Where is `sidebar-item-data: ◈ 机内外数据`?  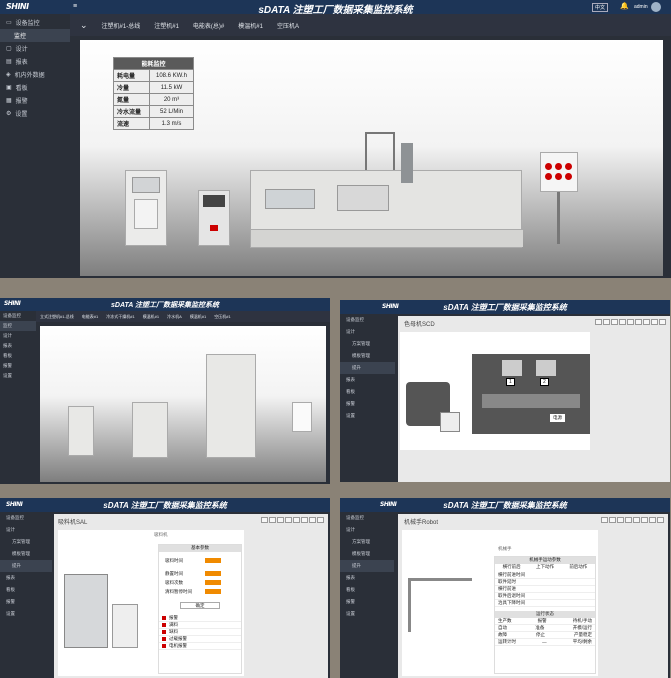
sidebar-item-data: ◈ 机内外数据 is located at coordinates (35, 74).